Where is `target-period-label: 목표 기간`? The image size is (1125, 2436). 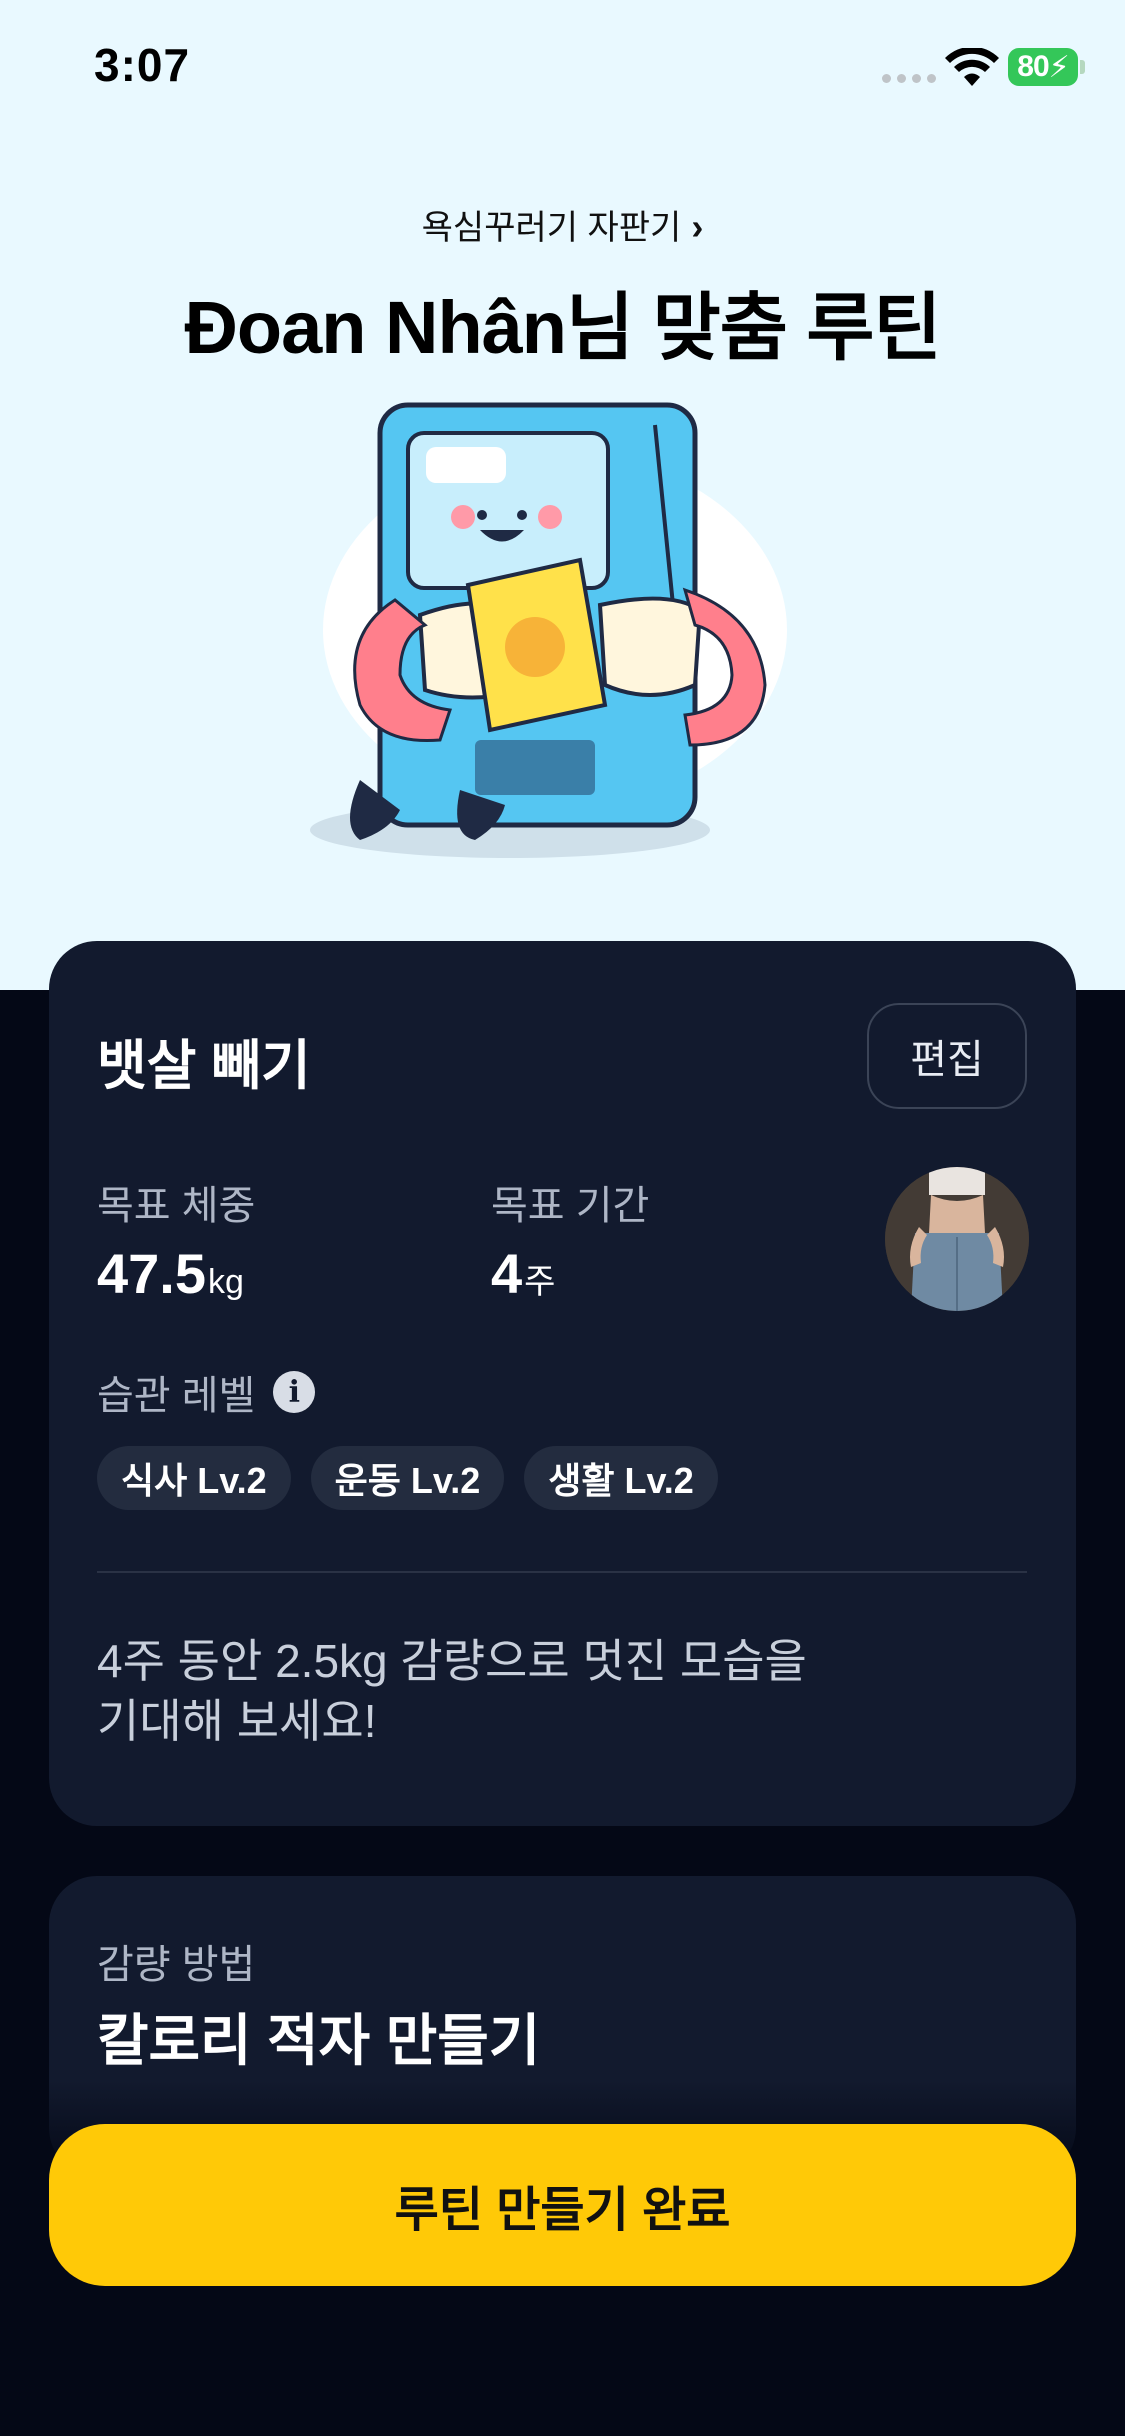 target-period-label: 목표 기간 is located at coordinates (570, 1206).